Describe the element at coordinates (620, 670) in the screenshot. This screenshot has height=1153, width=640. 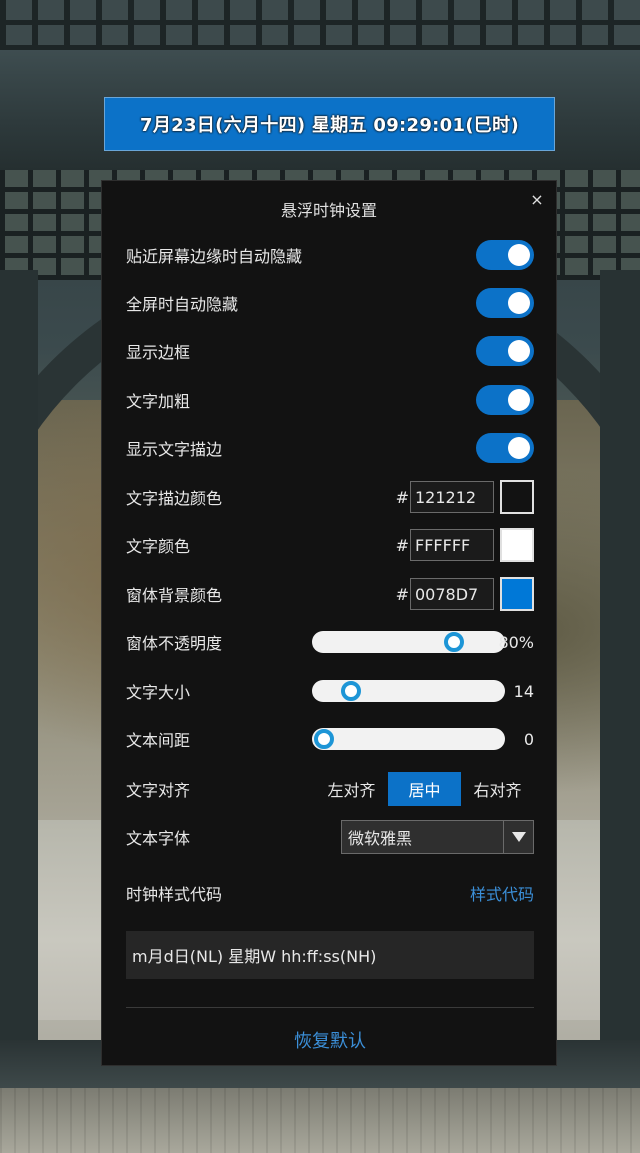
I see `background-pillar-right` at that location.